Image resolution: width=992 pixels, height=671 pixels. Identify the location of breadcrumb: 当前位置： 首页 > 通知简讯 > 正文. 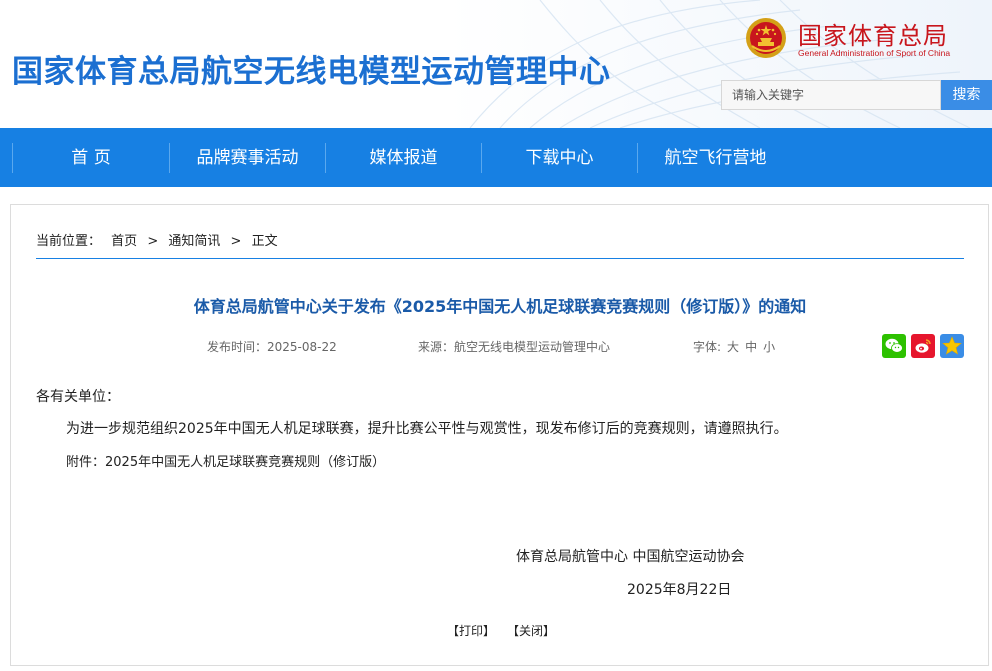
(160, 239).